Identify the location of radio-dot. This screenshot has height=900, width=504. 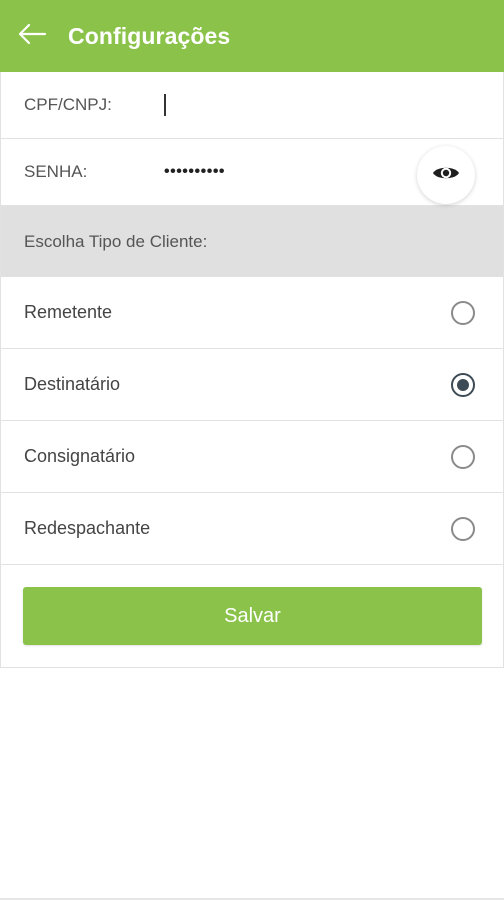
(463, 384).